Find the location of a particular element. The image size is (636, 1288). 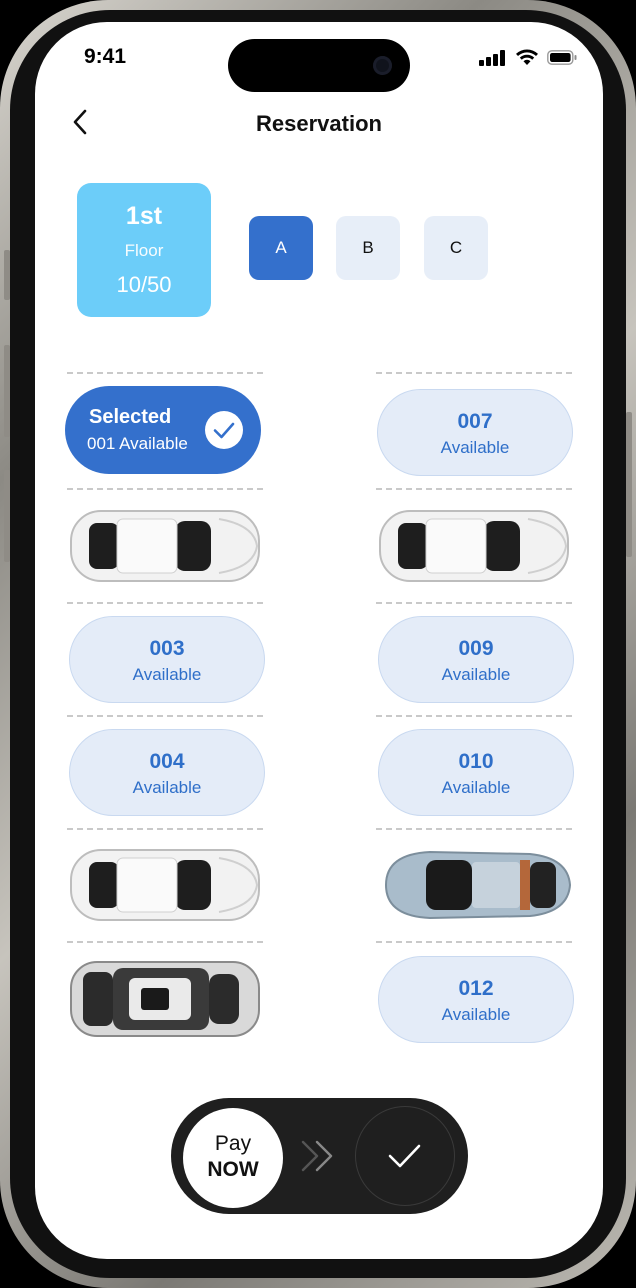

slot-004: 004 Available is located at coordinates (167, 772).